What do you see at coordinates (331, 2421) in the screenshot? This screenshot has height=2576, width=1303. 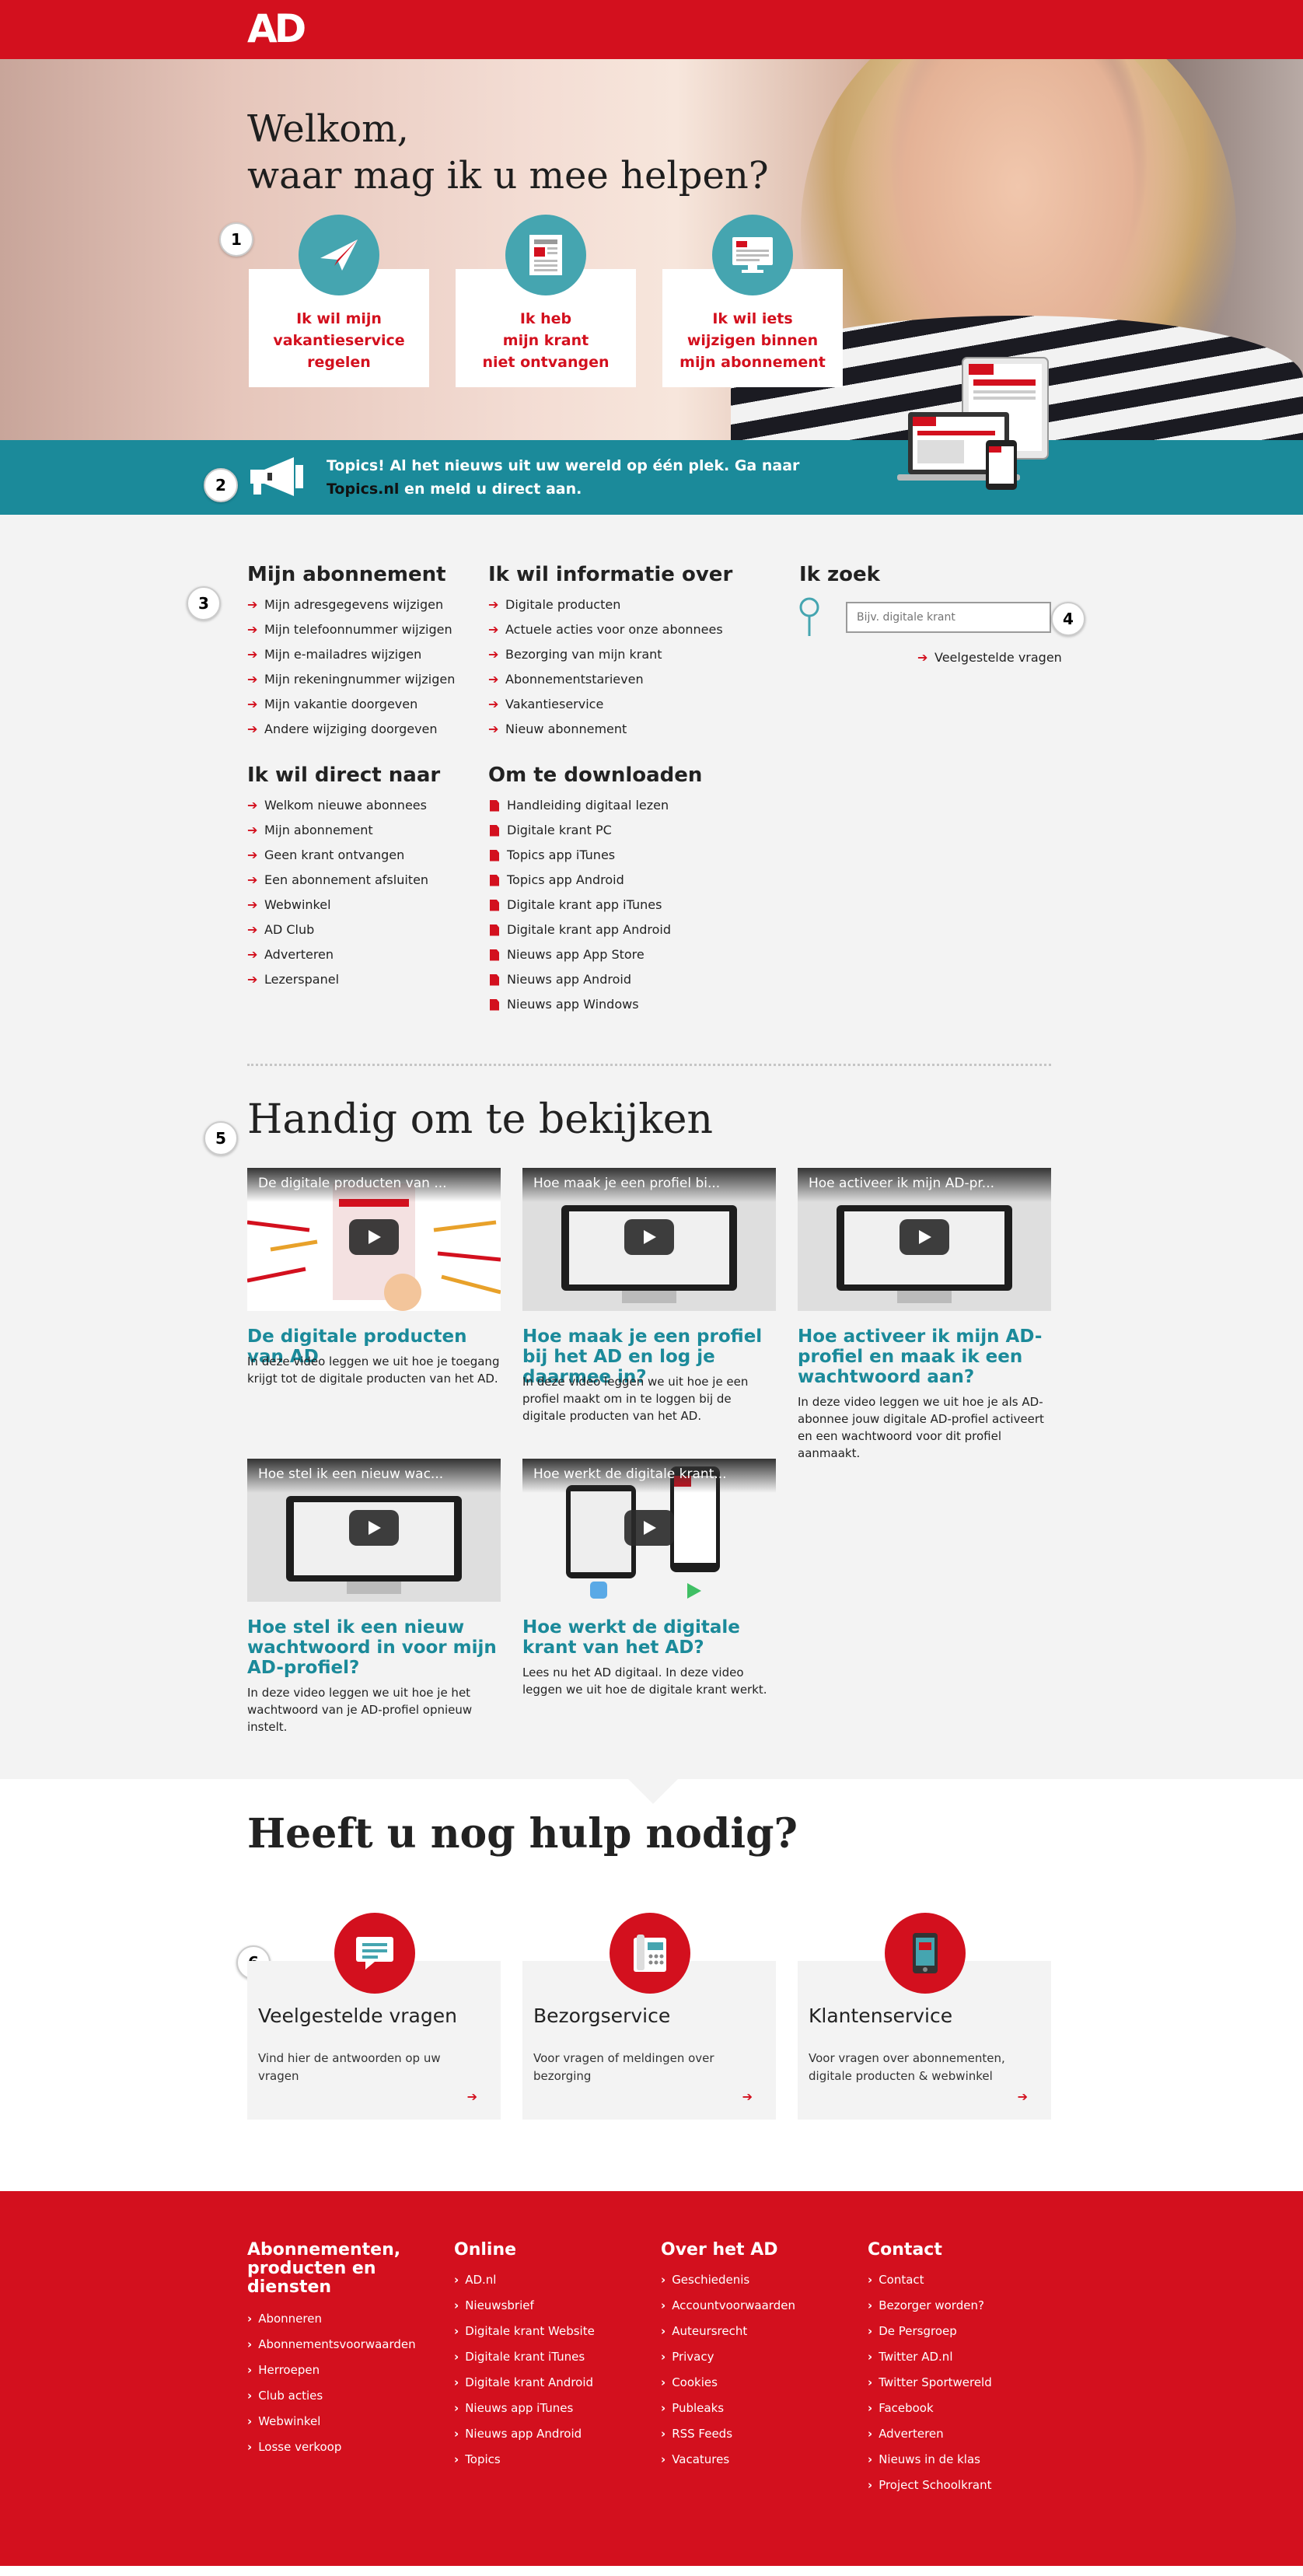 I see `footer-link: Webwinkel` at bounding box center [331, 2421].